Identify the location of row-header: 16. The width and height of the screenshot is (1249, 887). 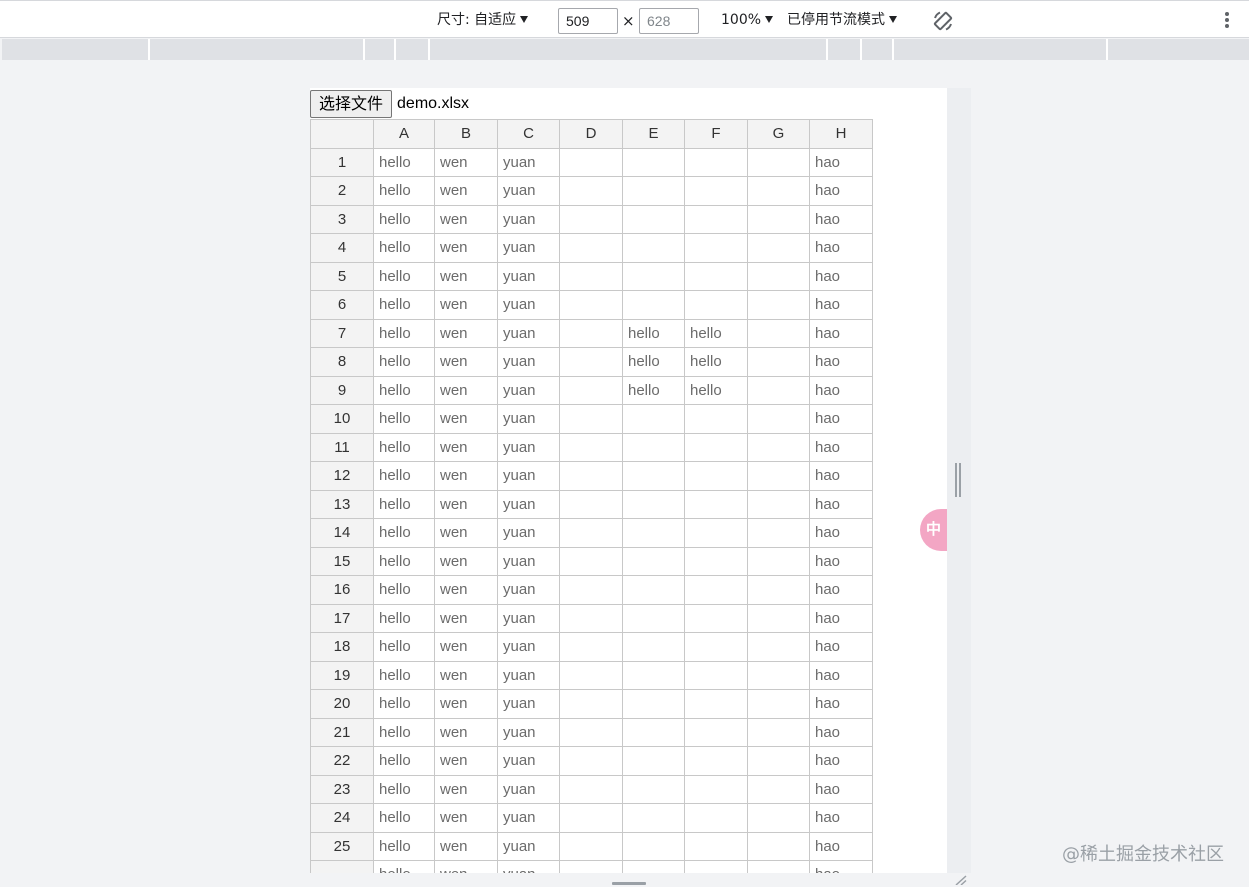
(342, 590).